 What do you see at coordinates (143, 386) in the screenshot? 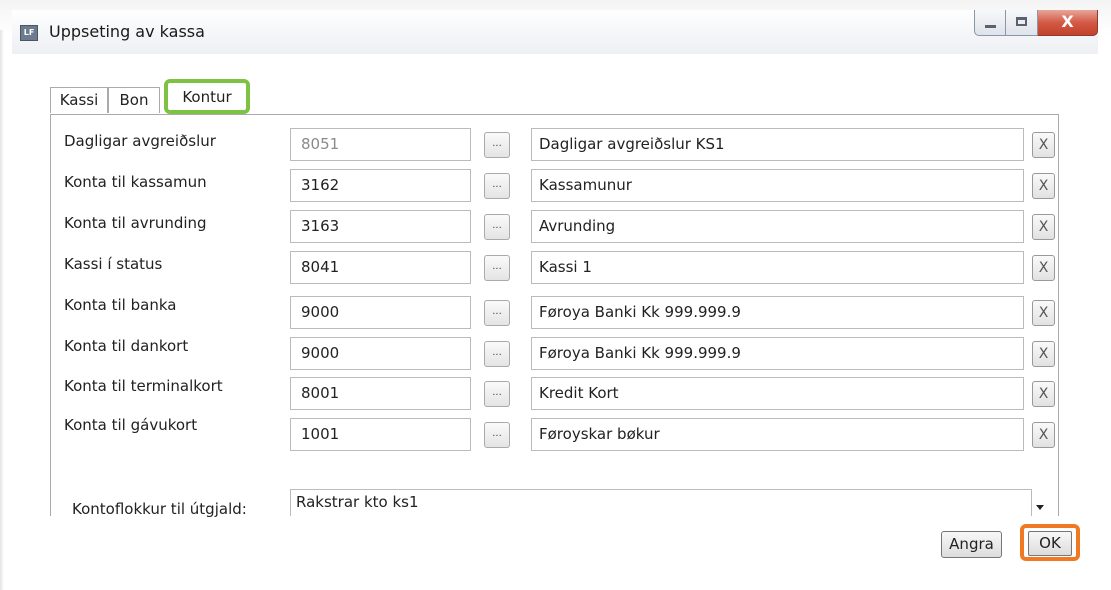
I see `account-label: Konta til terminalkort` at bounding box center [143, 386].